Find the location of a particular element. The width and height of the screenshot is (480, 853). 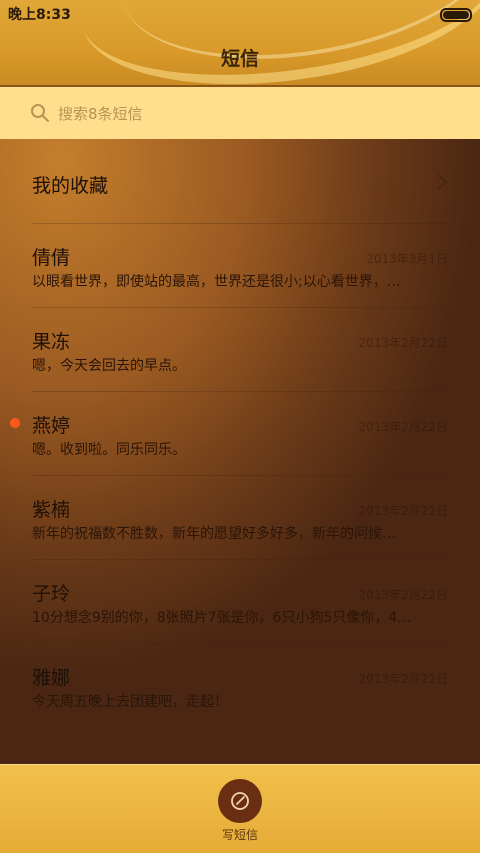

search-icon is located at coordinates (40, 113).